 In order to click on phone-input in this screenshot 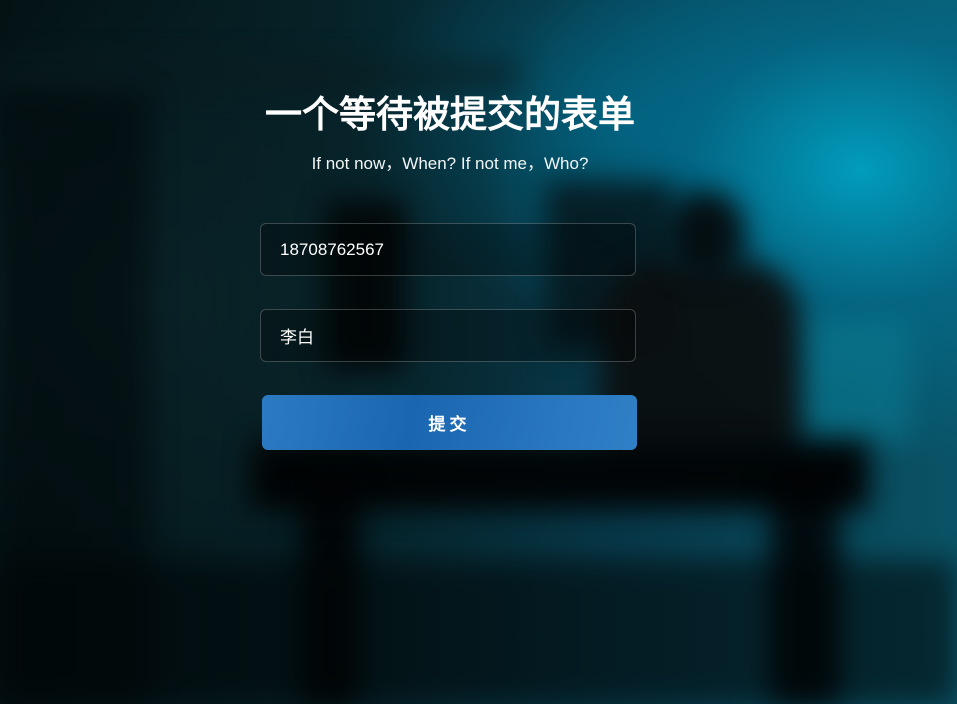, I will do `click(448, 249)`.